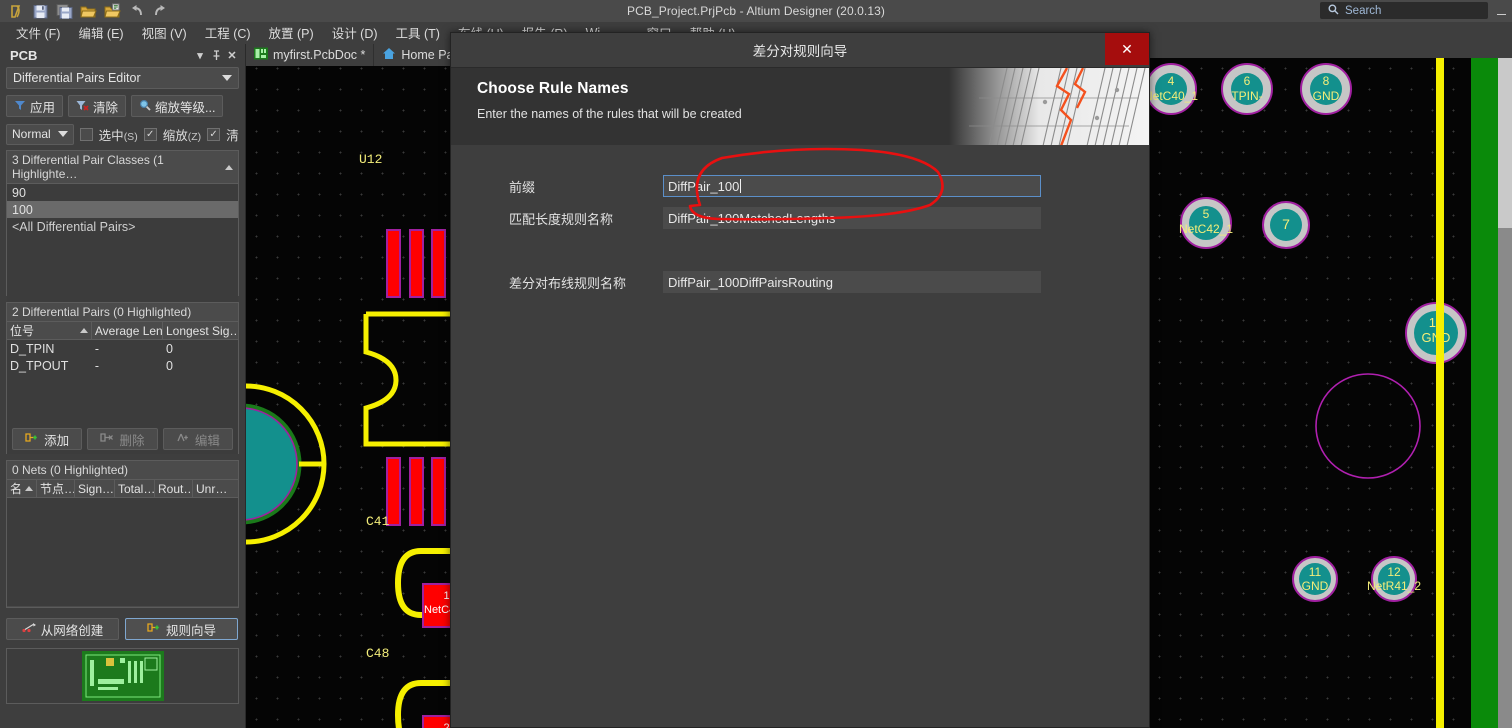  Describe the element at coordinates (122, 192) in the screenshot. I see `list-item: 90` at that location.